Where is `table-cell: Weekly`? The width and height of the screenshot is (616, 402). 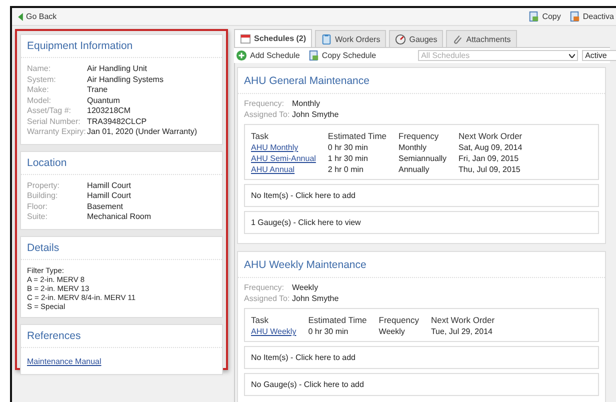 table-cell: Weekly is located at coordinates (404, 331).